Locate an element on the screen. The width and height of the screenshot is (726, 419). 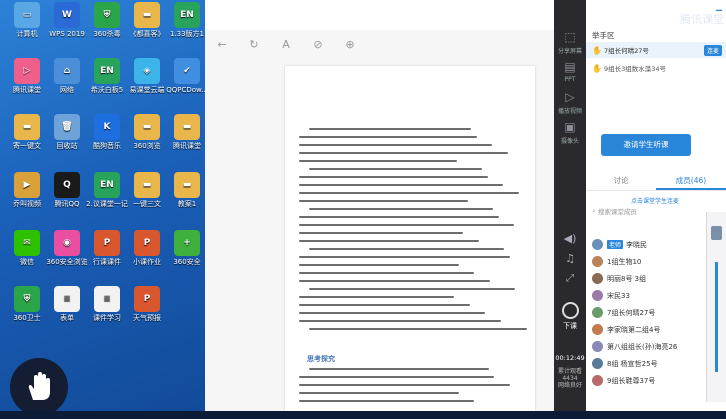
desktop-icon-label: 360安全 is located at coordinates (187, 262).